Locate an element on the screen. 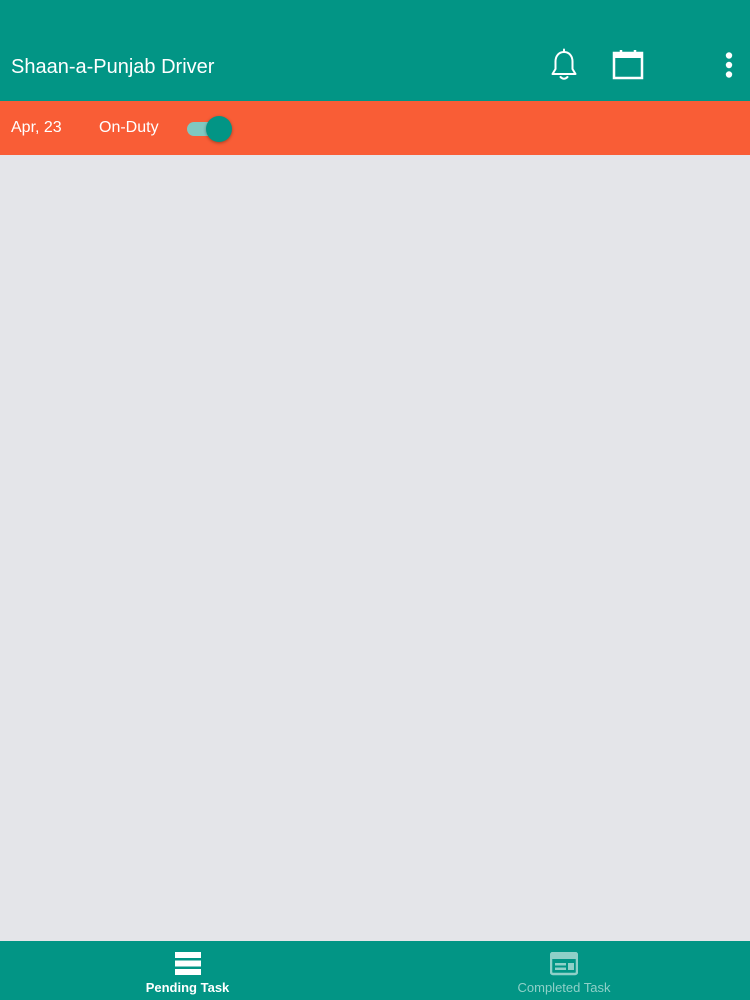 The height and width of the screenshot is (1000, 750). completed-task-icon is located at coordinates (564, 964).